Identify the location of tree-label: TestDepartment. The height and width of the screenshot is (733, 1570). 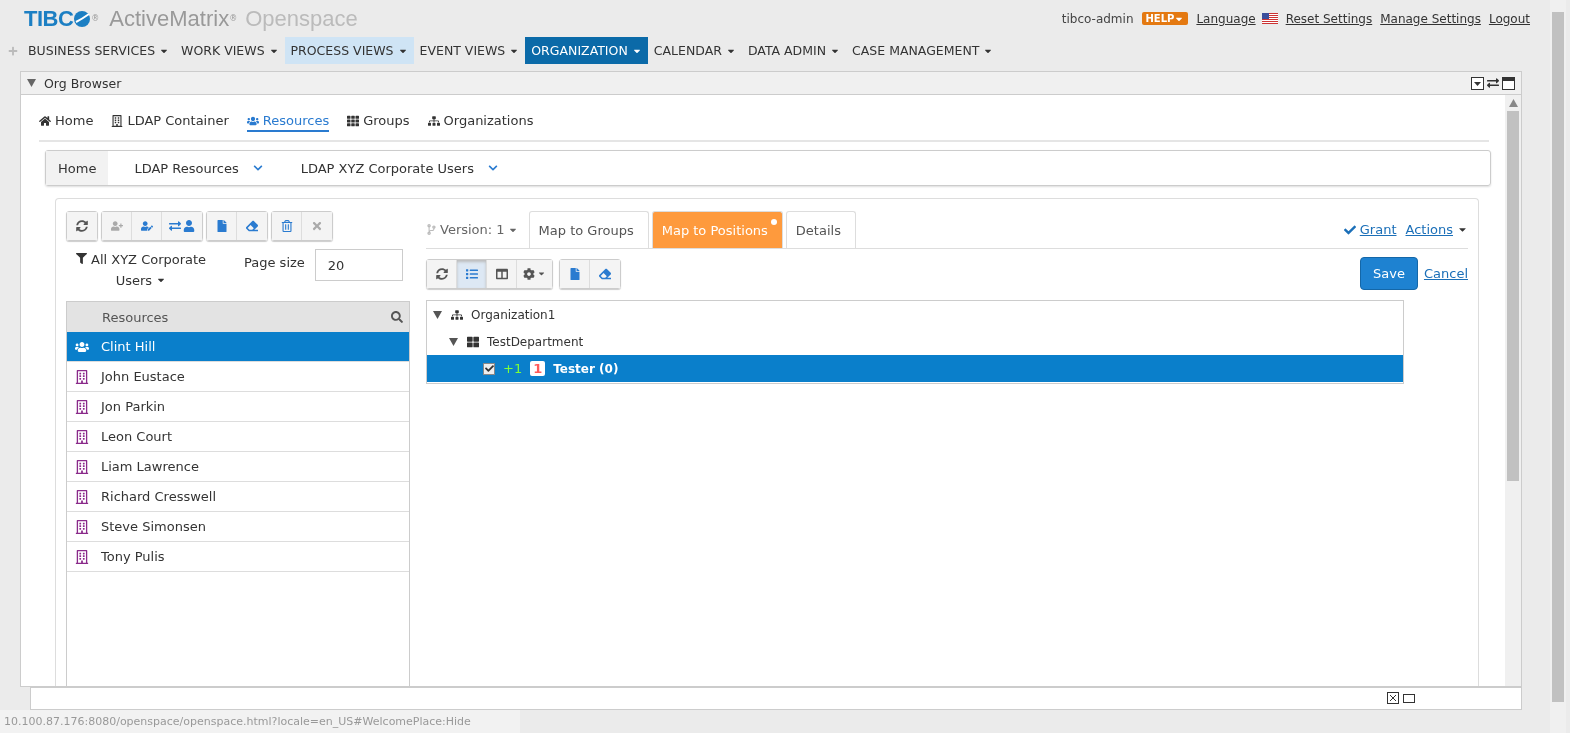
(535, 341).